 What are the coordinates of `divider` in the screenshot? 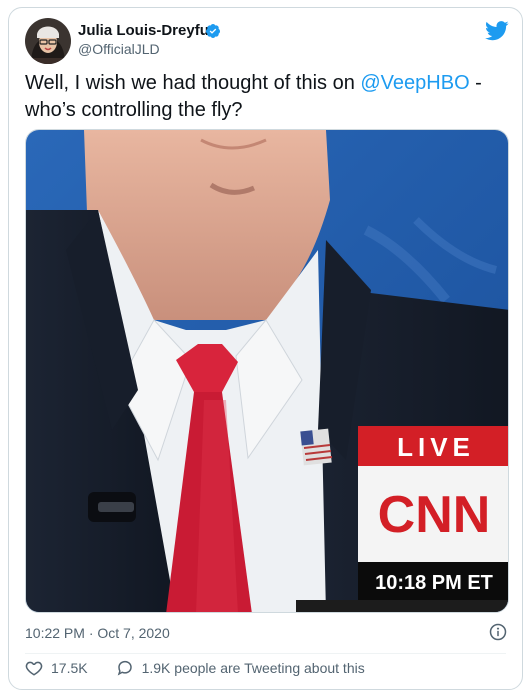 It's located at (265, 653).